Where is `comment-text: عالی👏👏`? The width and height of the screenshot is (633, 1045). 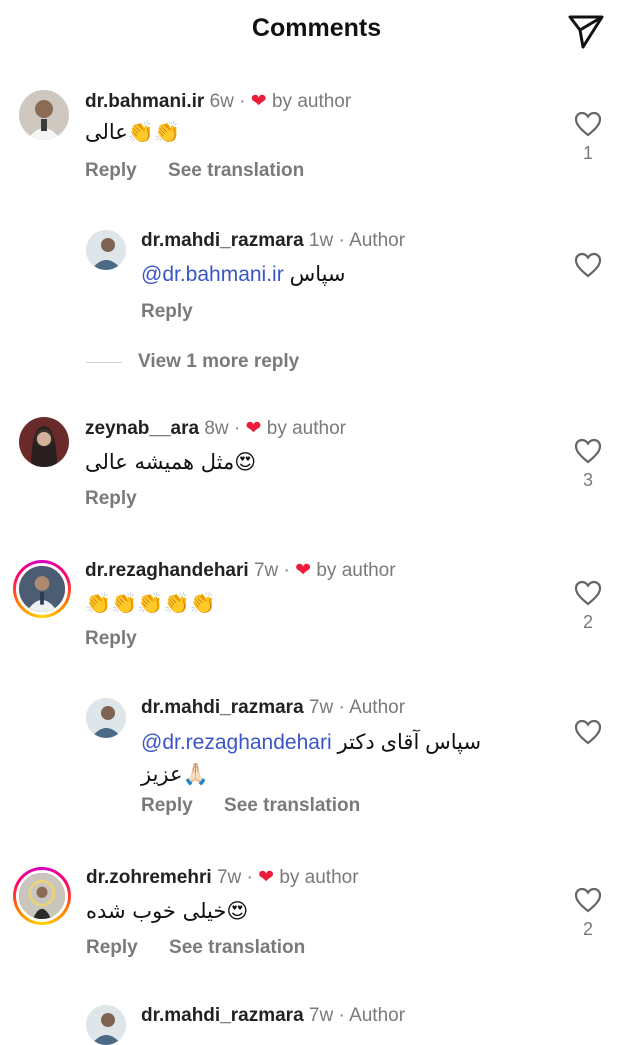
comment-text: عالی👏👏 is located at coordinates (133, 132).